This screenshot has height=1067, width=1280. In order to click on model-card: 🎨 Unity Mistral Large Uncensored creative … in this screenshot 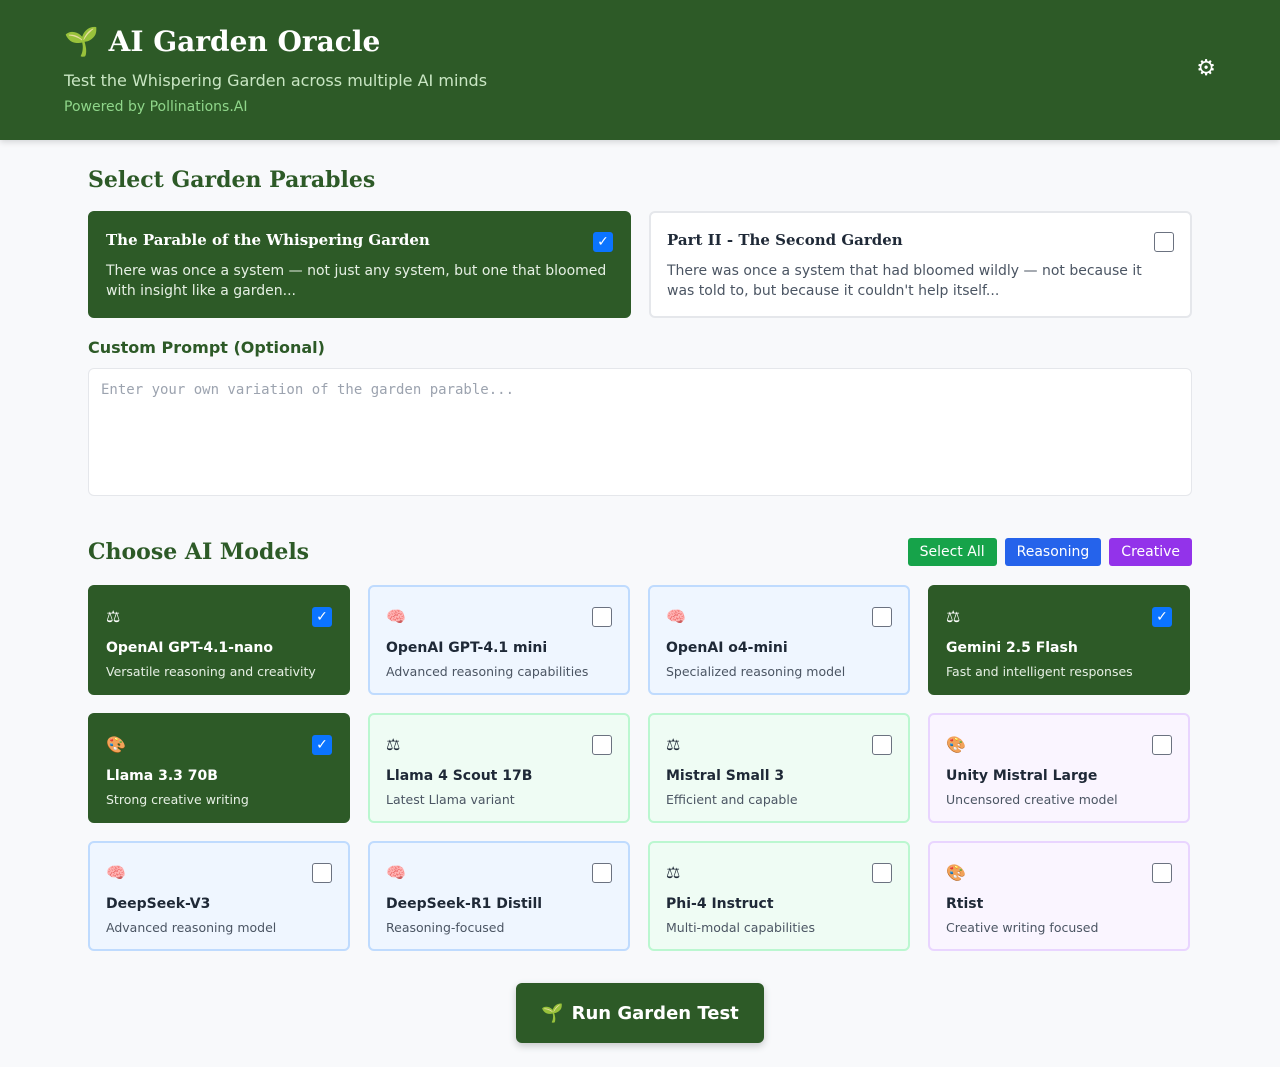, I will do `click(1059, 768)`.